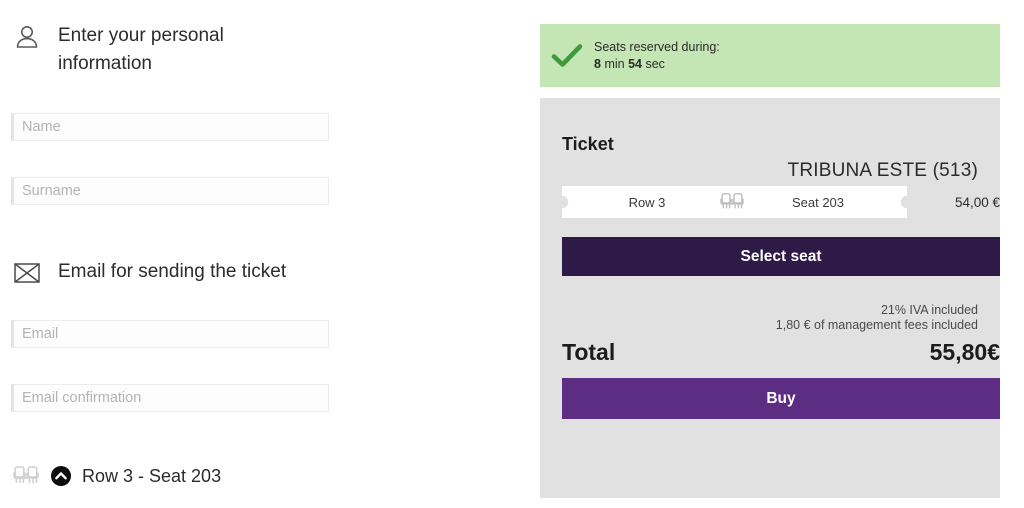  I want to click on email-heading: Email for sending the ticket, so click(172, 271).